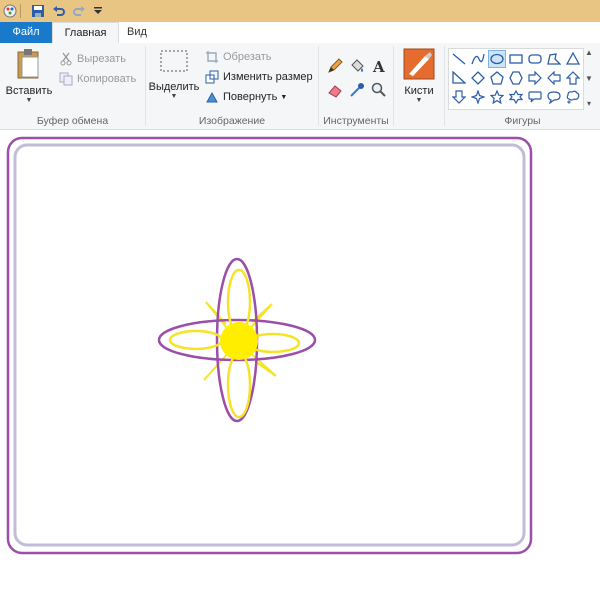 This screenshot has height=600, width=600. Describe the element at coordinates (478, 59) in the screenshot. I see `curve-shape-icon` at that location.